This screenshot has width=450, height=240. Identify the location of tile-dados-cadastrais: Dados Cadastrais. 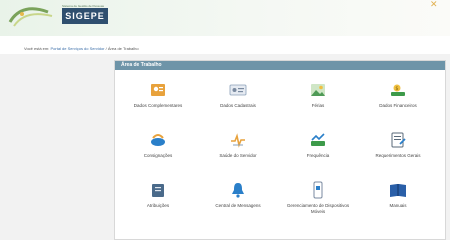
(238, 101).